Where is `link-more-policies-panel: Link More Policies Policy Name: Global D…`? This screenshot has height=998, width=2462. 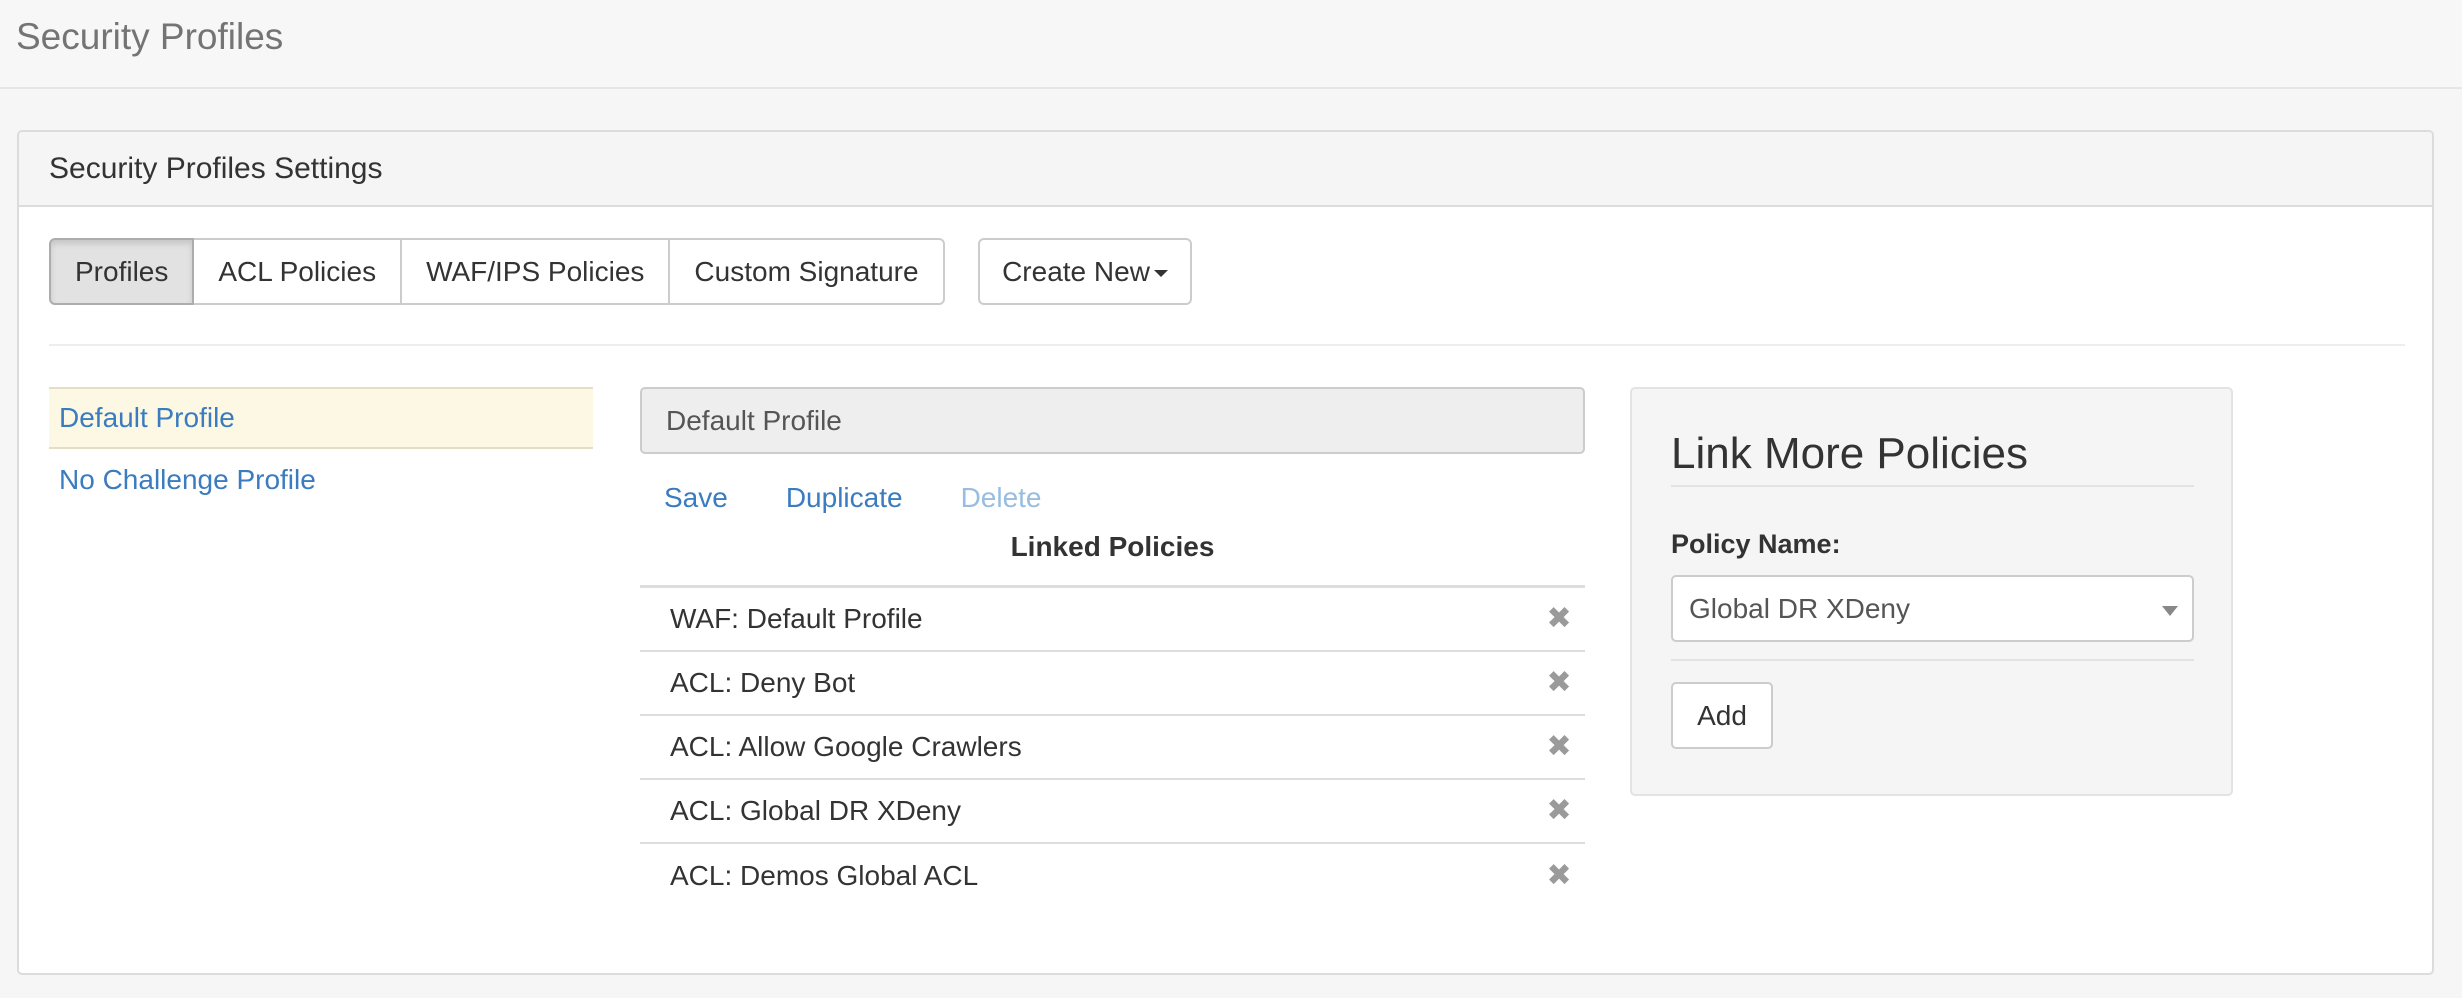
link-more-policies-panel: Link More Policies Policy Name: Global D… is located at coordinates (1931, 591).